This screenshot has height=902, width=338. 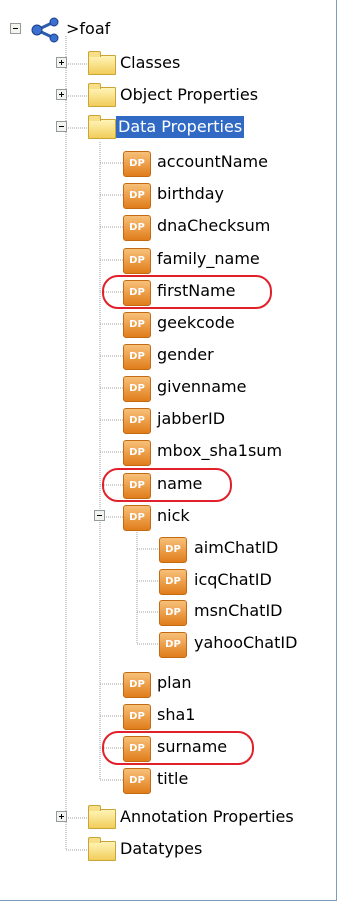 I want to click on datatypes-label: Datatypes, so click(x=161, y=849).